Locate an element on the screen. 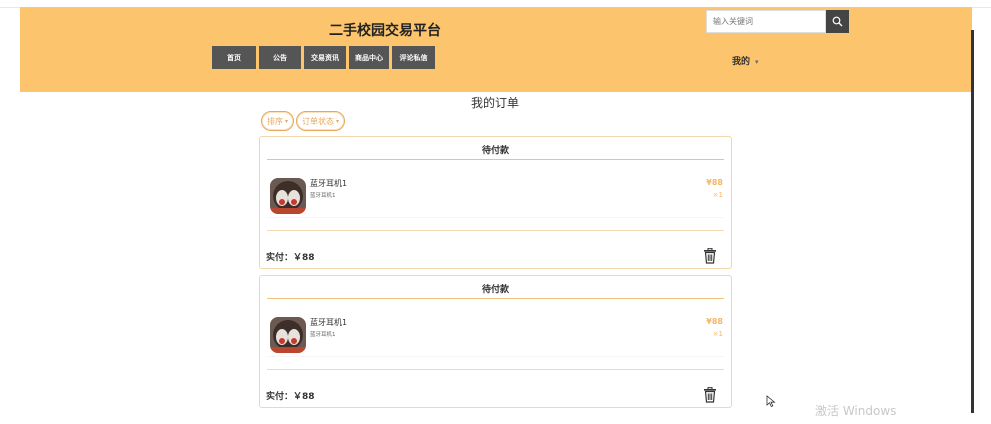  search-icon is located at coordinates (837, 21).